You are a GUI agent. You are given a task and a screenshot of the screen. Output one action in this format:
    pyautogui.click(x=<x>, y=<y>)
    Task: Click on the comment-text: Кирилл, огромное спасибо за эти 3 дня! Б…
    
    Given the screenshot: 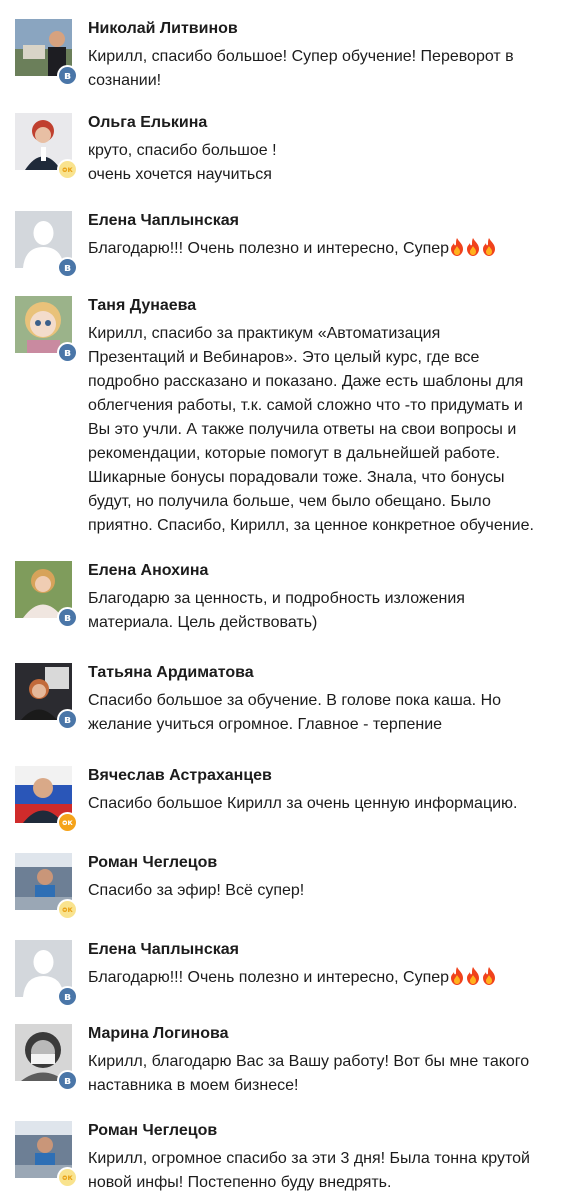 What is the action you would take?
    pyautogui.click(x=309, y=1170)
    